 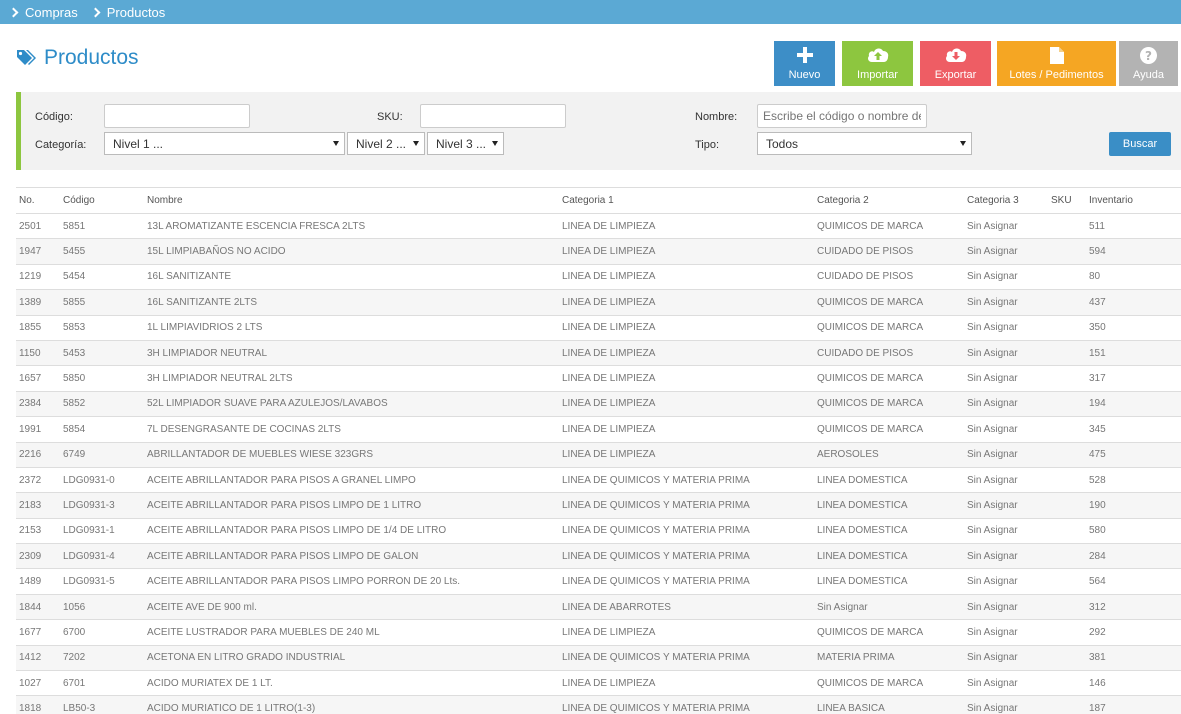 I want to click on cell-codigo: LDG0931-4, so click(x=102, y=556).